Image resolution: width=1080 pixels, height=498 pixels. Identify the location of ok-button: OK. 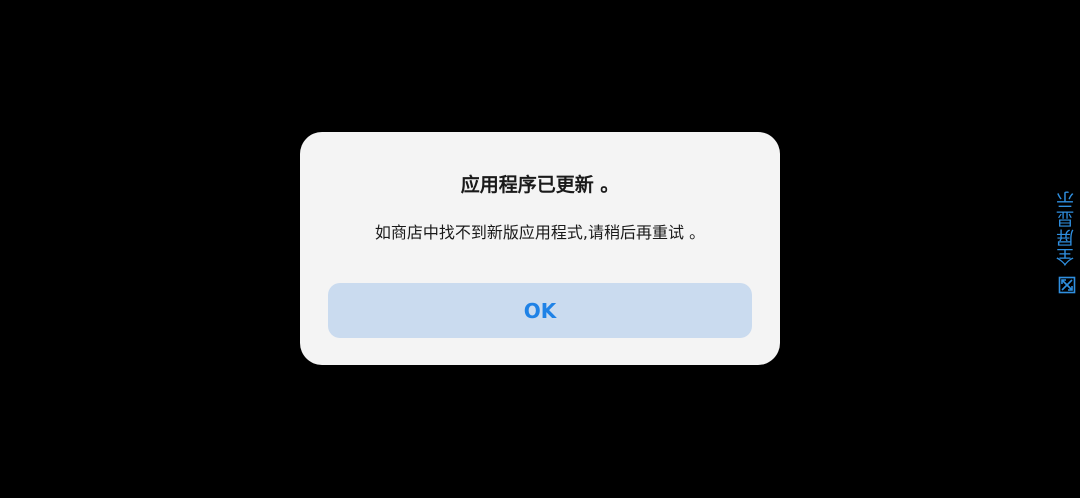
(540, 310).